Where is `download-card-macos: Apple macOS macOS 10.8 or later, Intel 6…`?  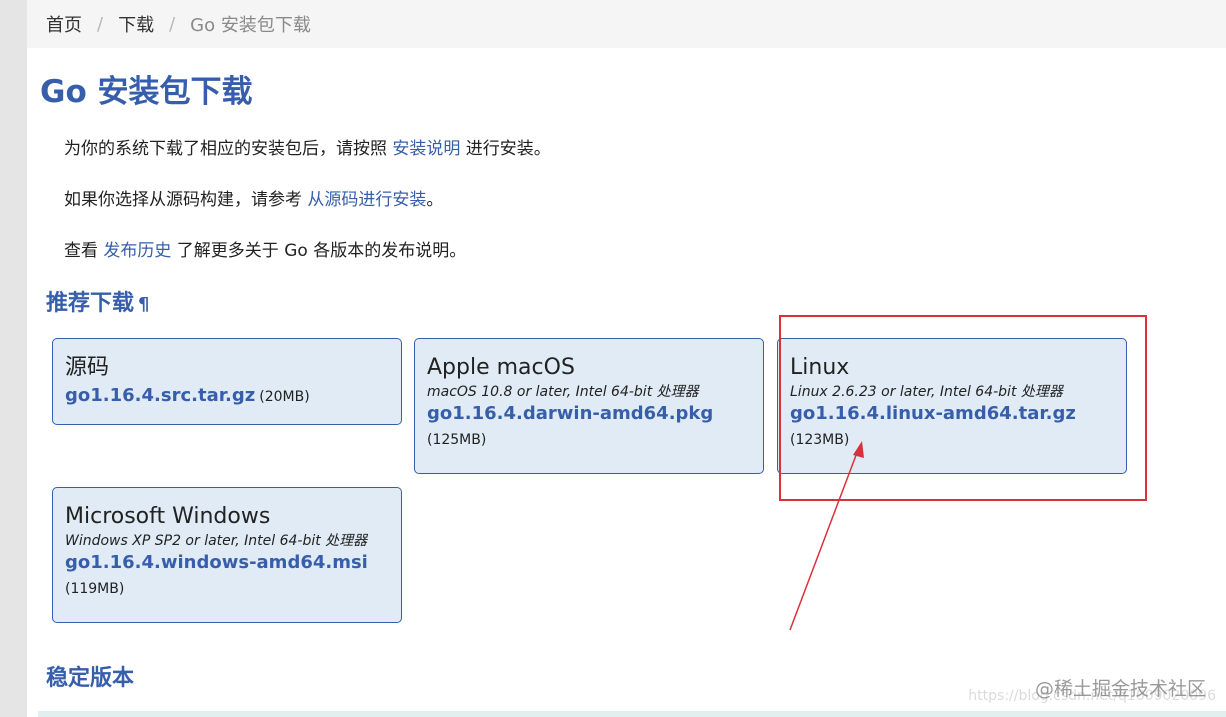
download-card-macos: Apple macOS macOS 10.8 or later, Intel 6… is located at coordinates (589, 406).